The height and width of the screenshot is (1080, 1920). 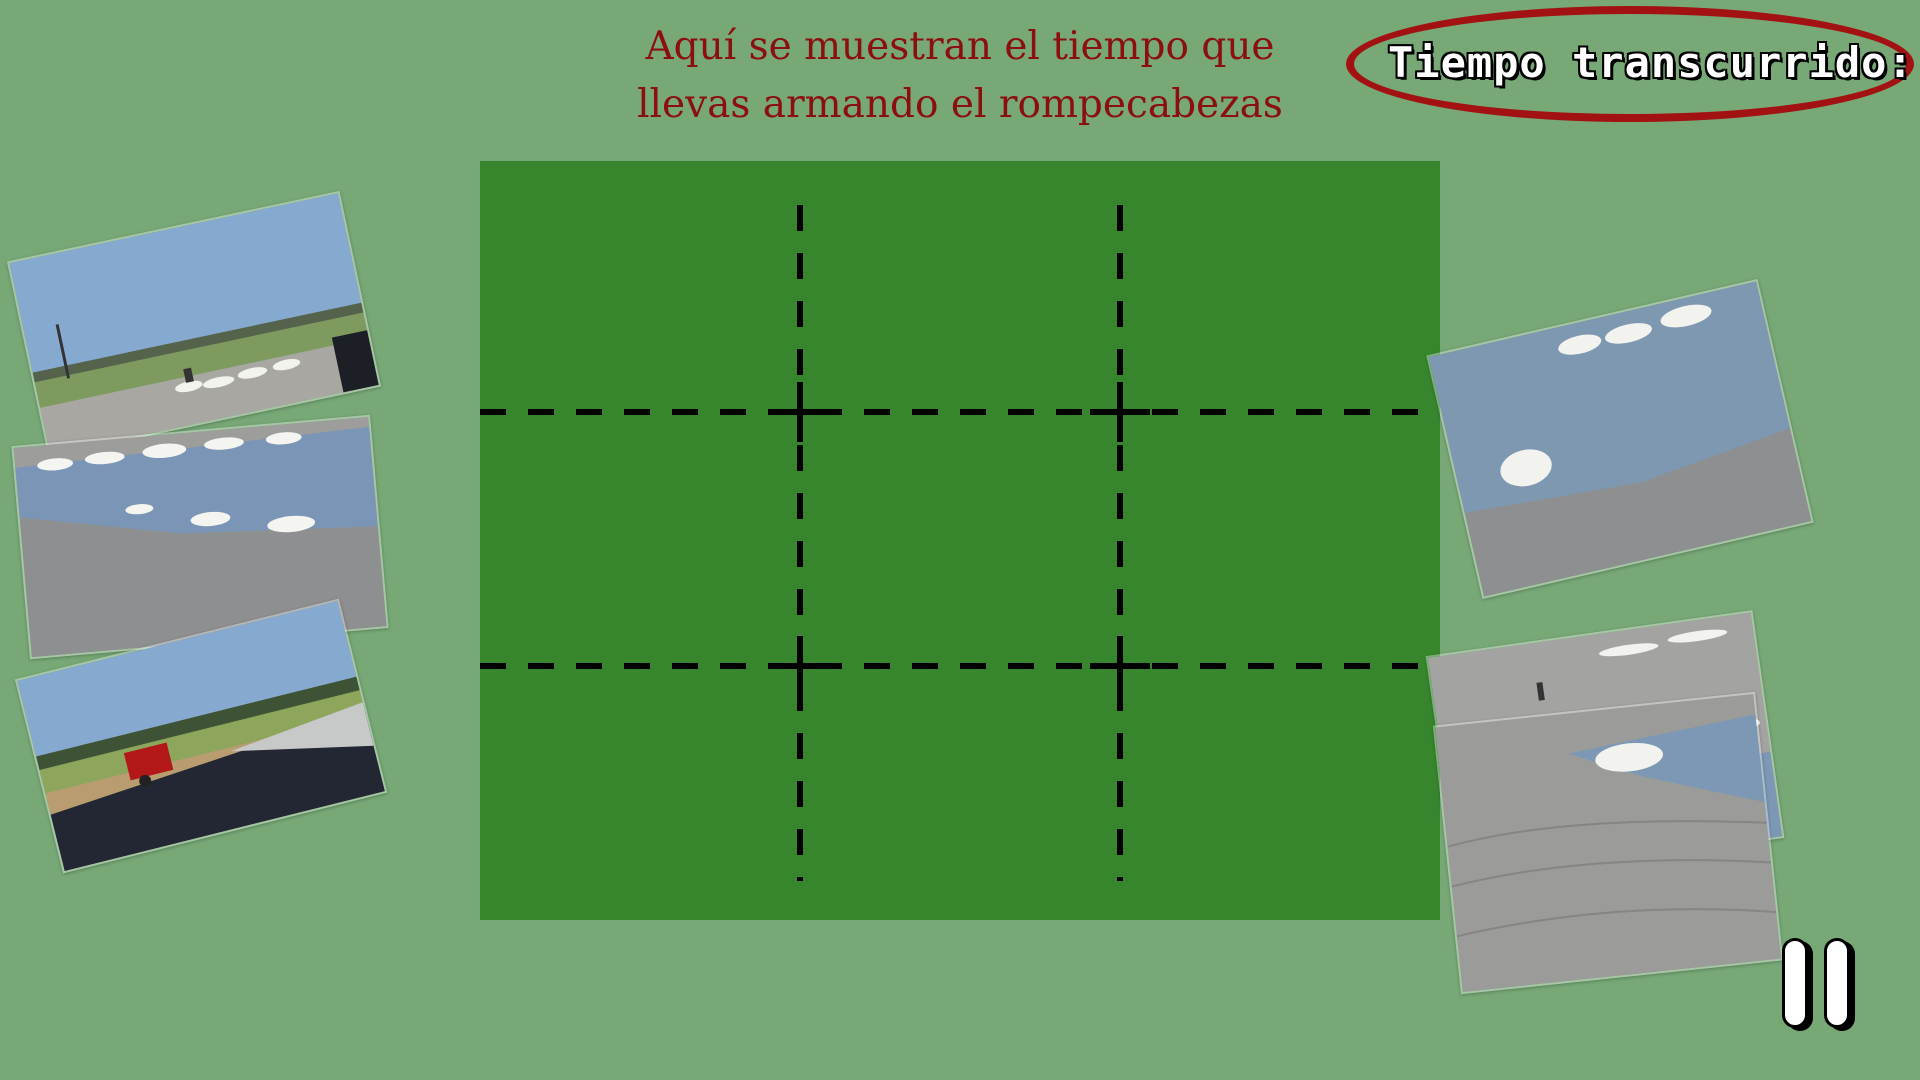 I want to click on piece-image-water-bag, so click(x=1621, y=440).